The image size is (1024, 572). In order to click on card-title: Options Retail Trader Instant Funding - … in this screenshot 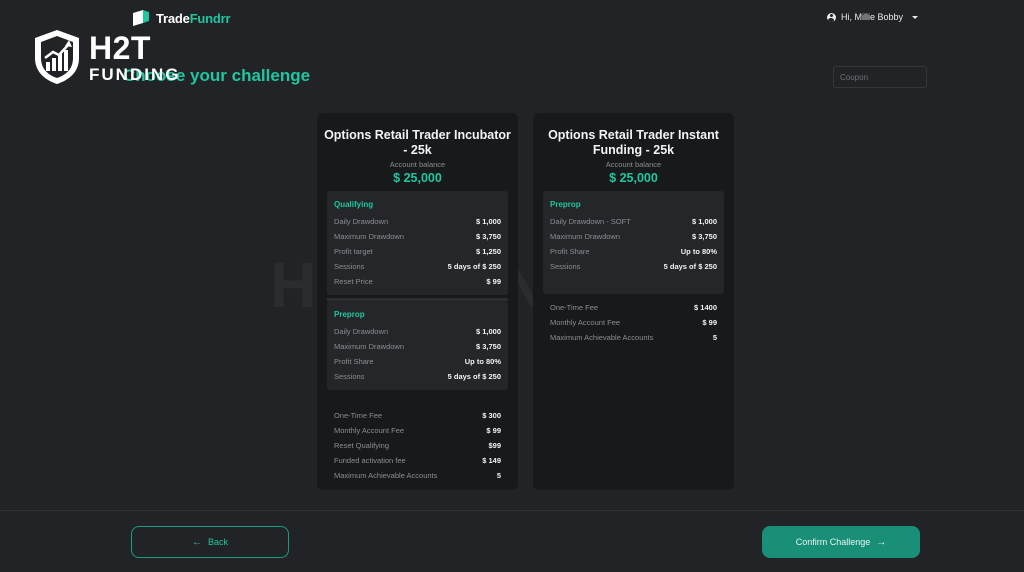, I will do `click(633, 142)`.